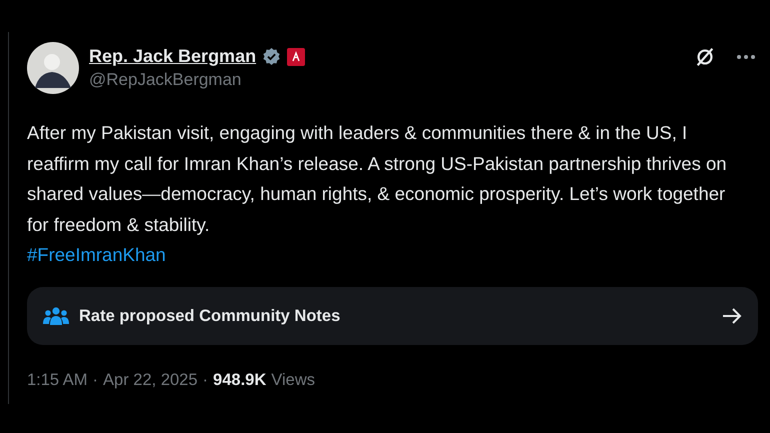 This screenshot has width=770, height=433. I want to click on author-name: Rep. Jack Bergman, so click(172, 56).